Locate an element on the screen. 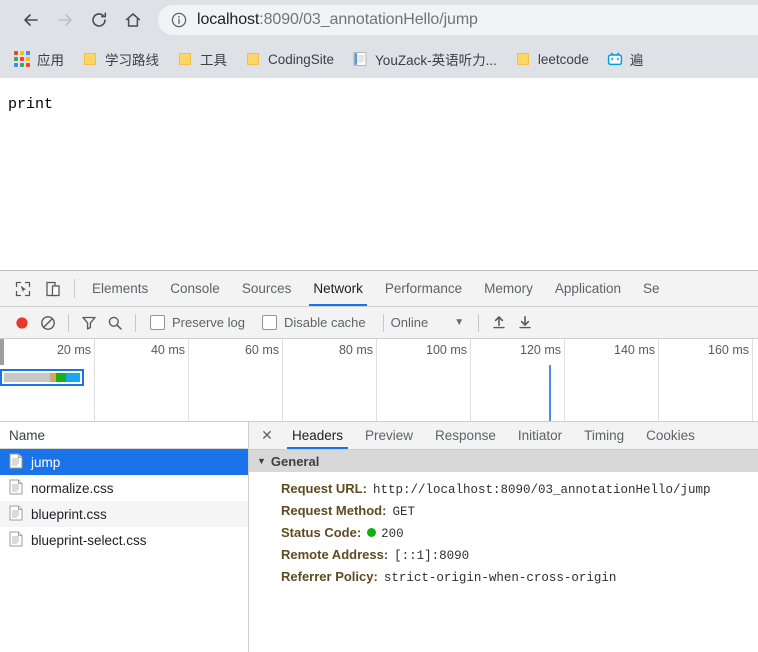  row-key: Status Code: is located at coordinates (321, 532).